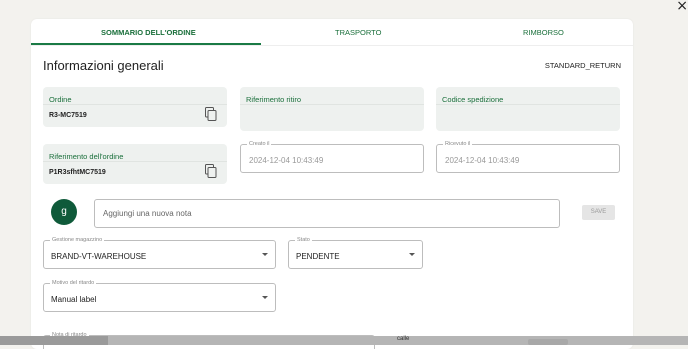  I want to click on background-table-strip: calle, so click(344, 340).